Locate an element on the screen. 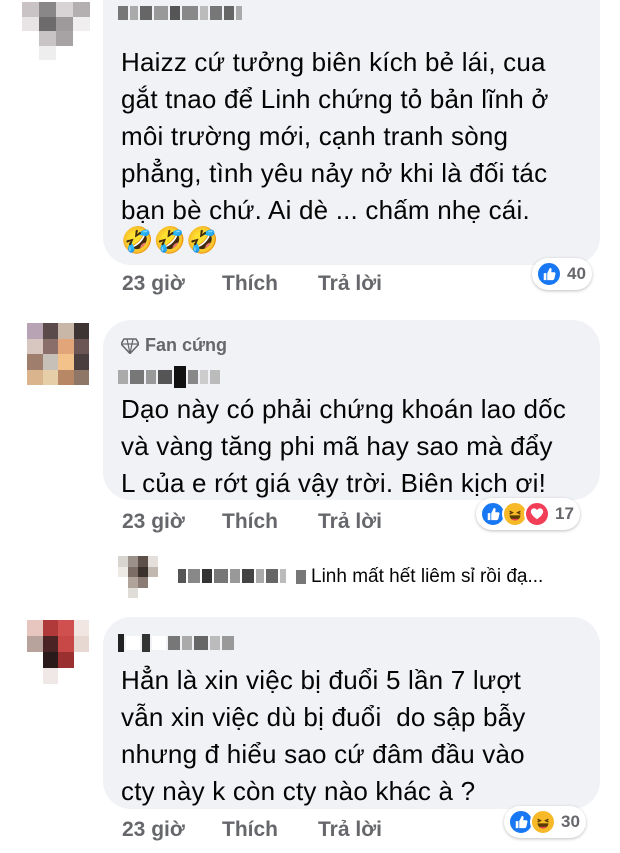 Image resolution: width=620 pixels, height=853 pixels. comment-text: nhưng đ hiểu sao cứ đâm đầu vào is located at coordinates (323, 754).